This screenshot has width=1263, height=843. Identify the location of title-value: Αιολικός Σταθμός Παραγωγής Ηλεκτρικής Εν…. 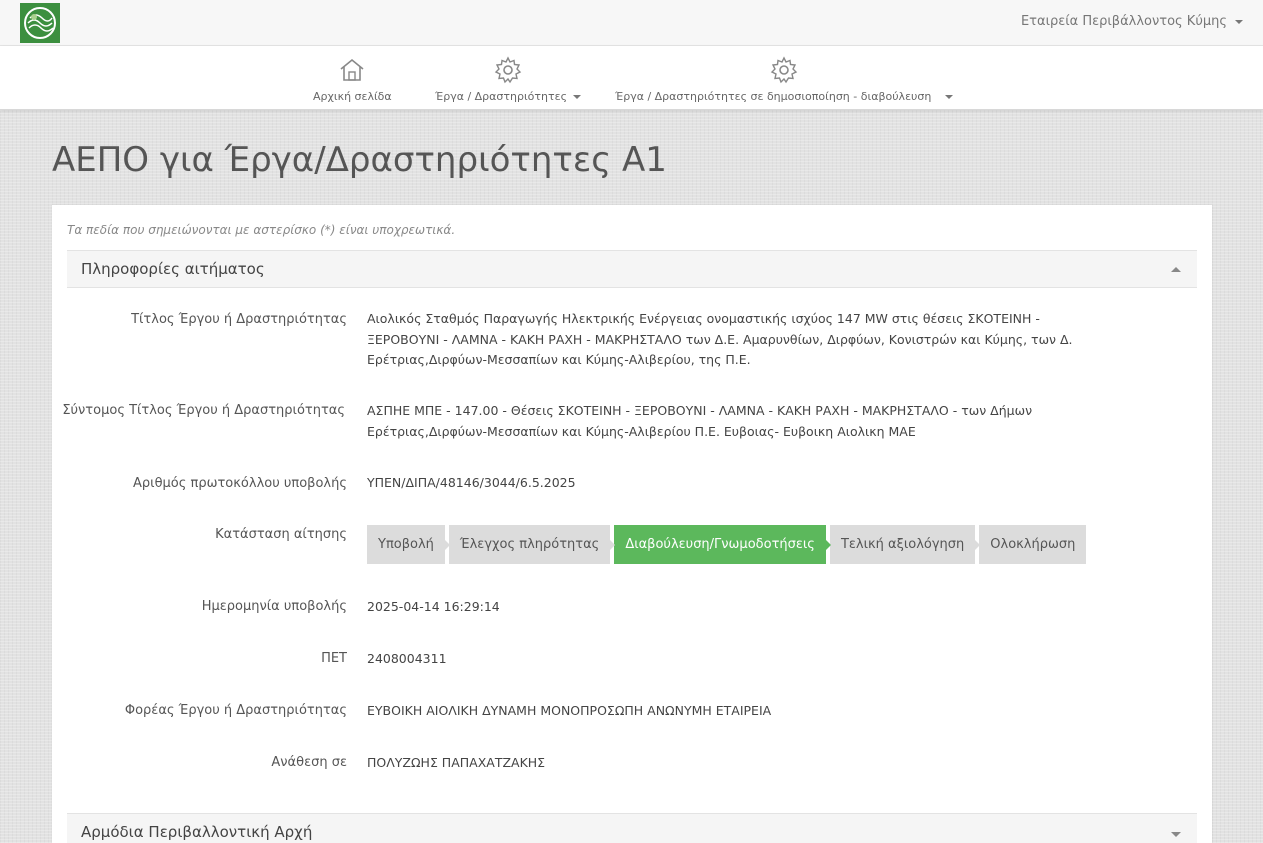
(720, 339).